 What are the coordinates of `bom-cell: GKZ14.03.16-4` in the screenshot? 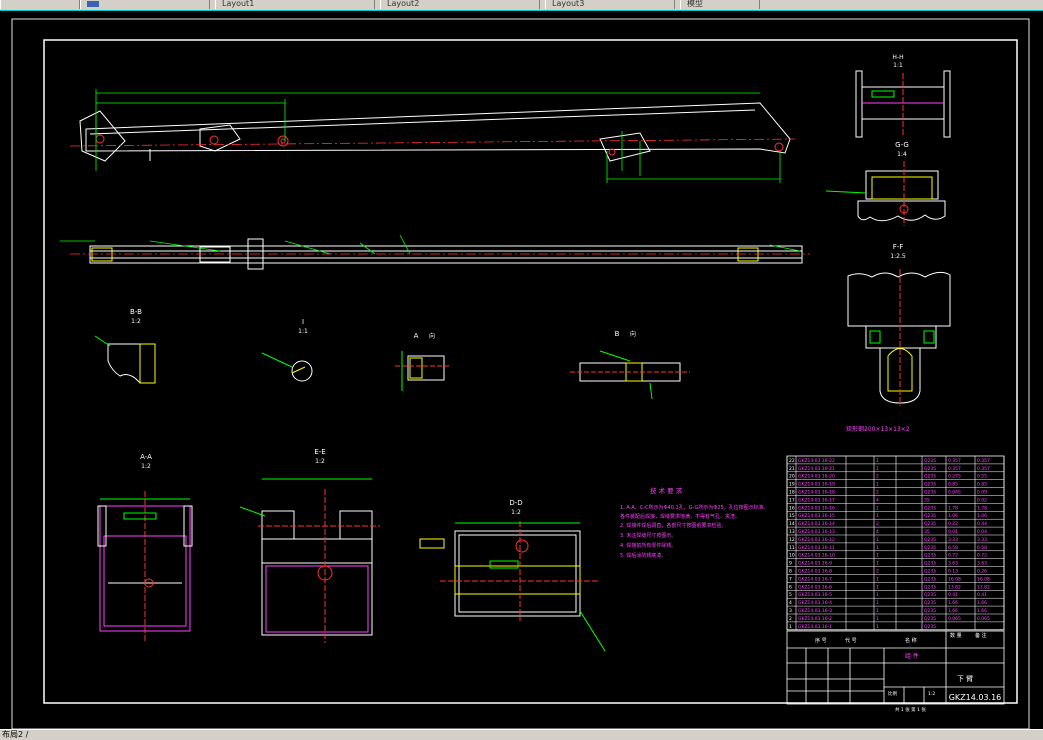 It's located at (815, 603).